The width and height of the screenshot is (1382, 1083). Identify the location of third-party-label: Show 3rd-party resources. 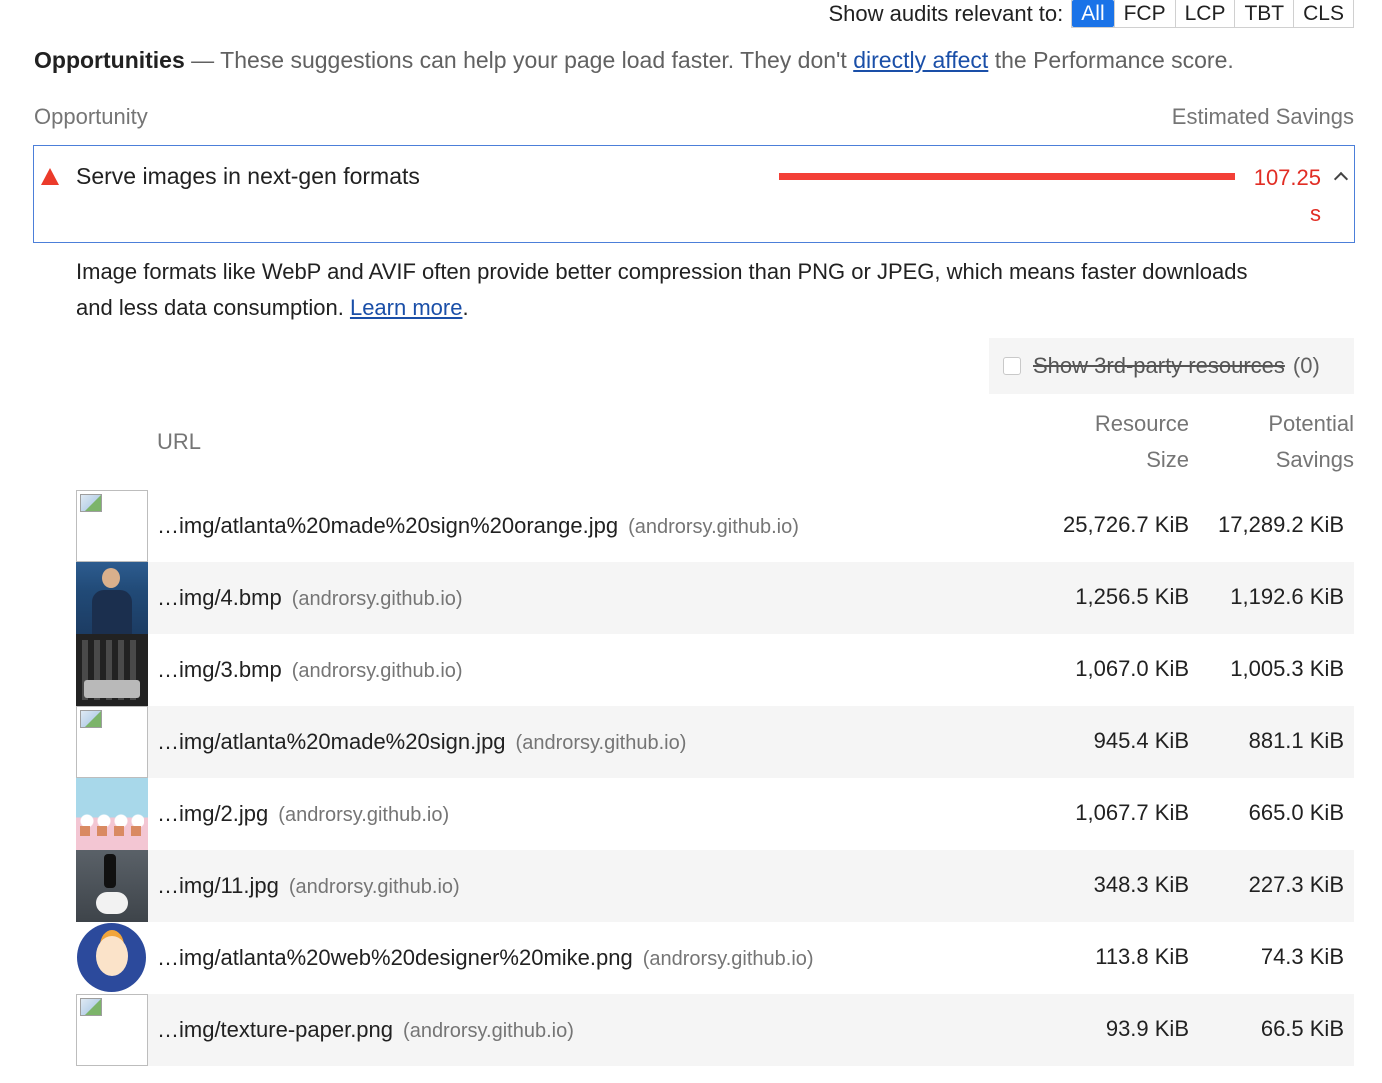
(1159, 365).